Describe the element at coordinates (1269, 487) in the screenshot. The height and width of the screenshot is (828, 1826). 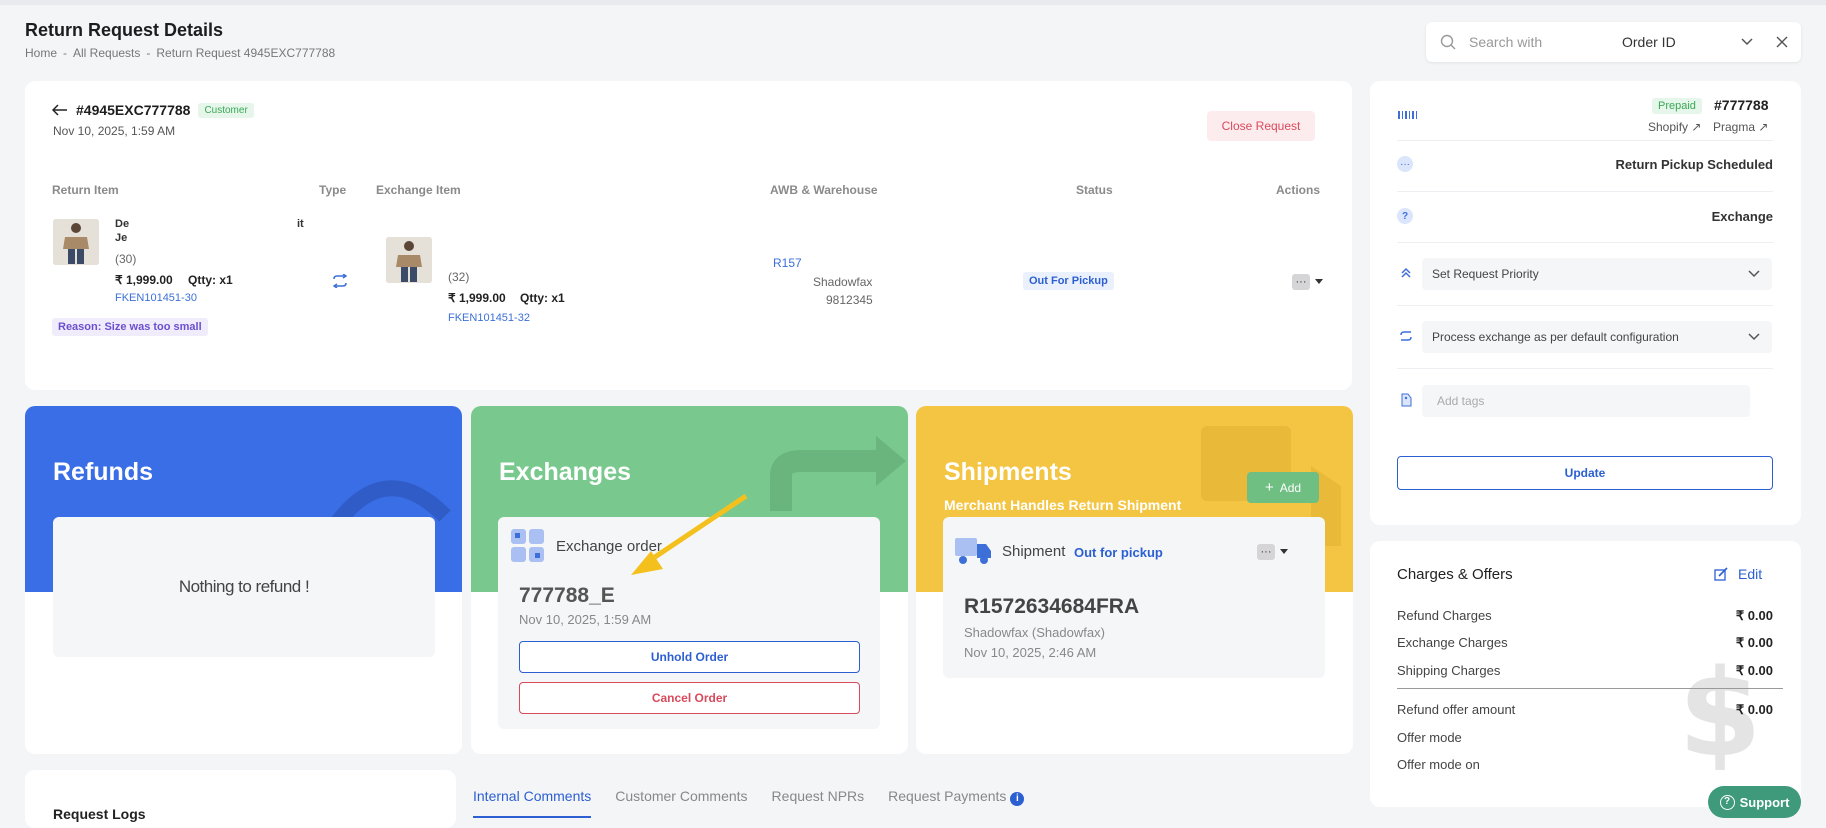
I see `plus-icon: +` at that location.